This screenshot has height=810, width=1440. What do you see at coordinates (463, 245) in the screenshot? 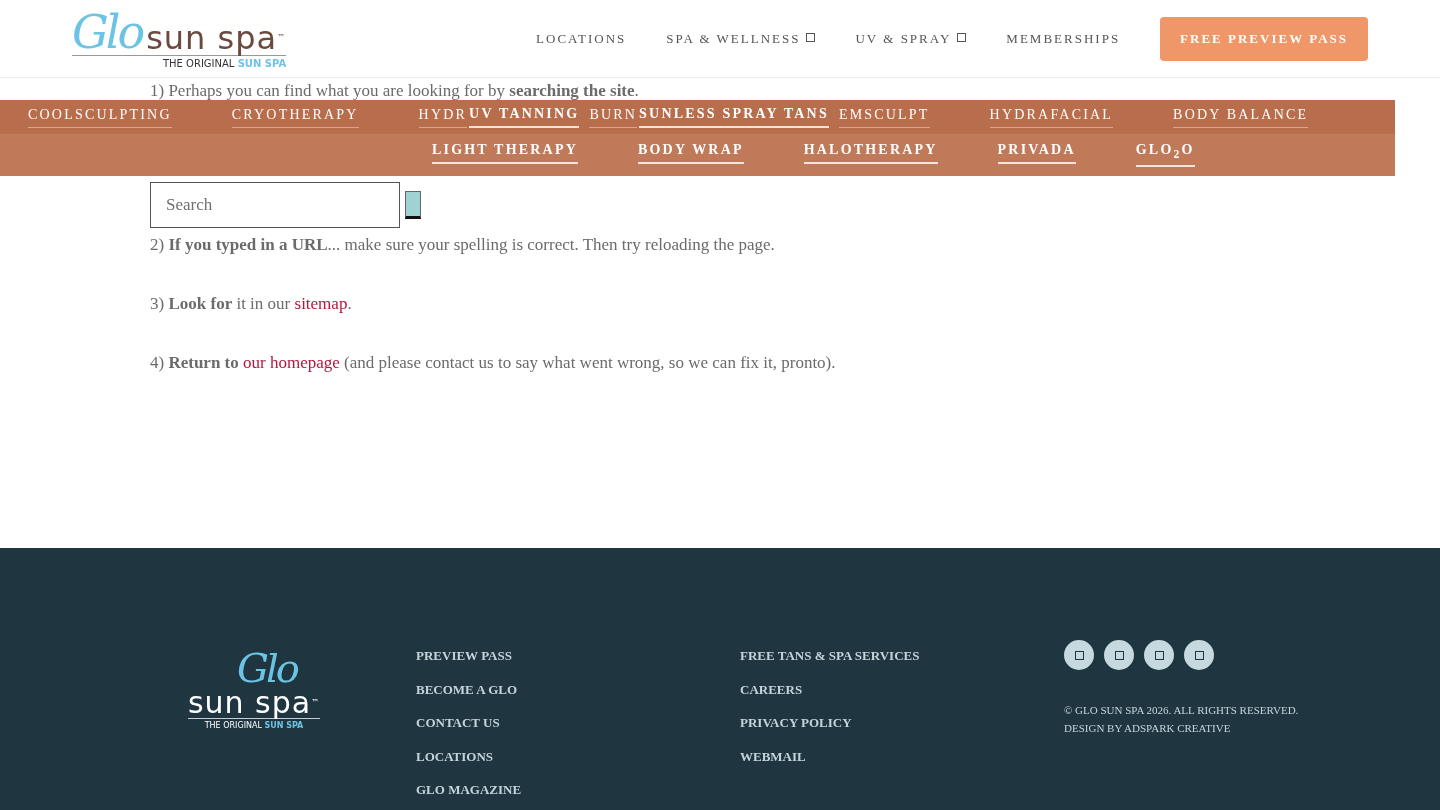
I see `paragraph: 2) If you typed in a URL... make sure your spelling is correct. Then try reloading the page.` at bounding box center [463, 245].